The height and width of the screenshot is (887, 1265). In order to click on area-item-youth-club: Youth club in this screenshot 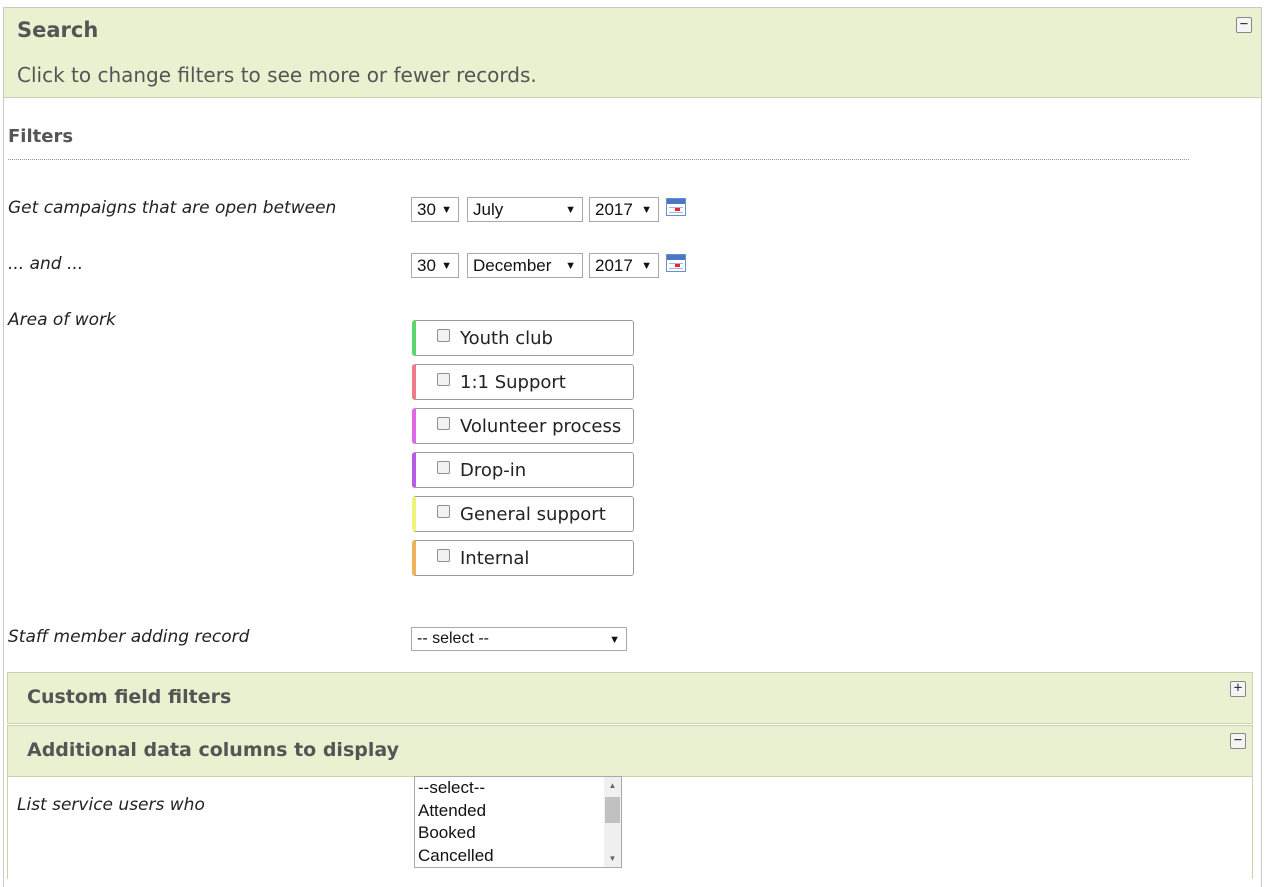, I will do `click(523, 338)`.